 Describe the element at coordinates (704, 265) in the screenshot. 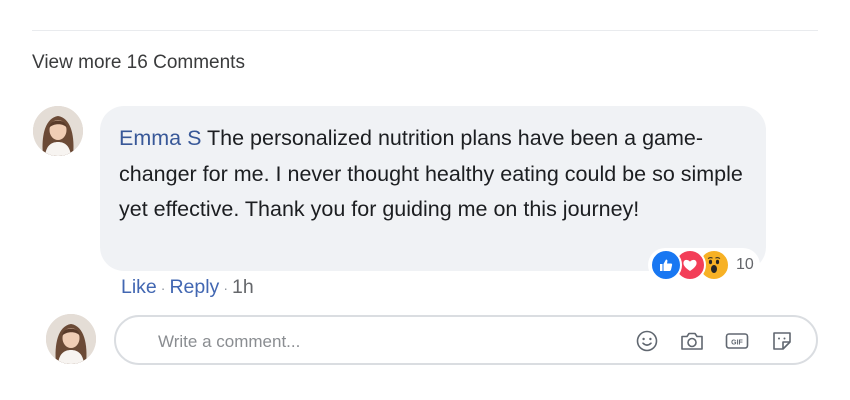

I see `reaction-summary: 10` at that location.